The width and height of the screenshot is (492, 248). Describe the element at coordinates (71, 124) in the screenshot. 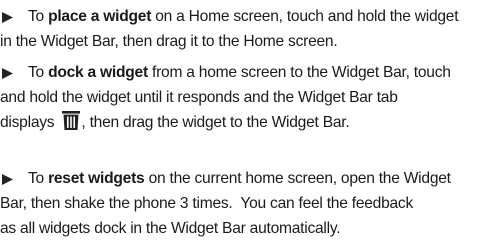

I see `trash-can-icon` at that location.